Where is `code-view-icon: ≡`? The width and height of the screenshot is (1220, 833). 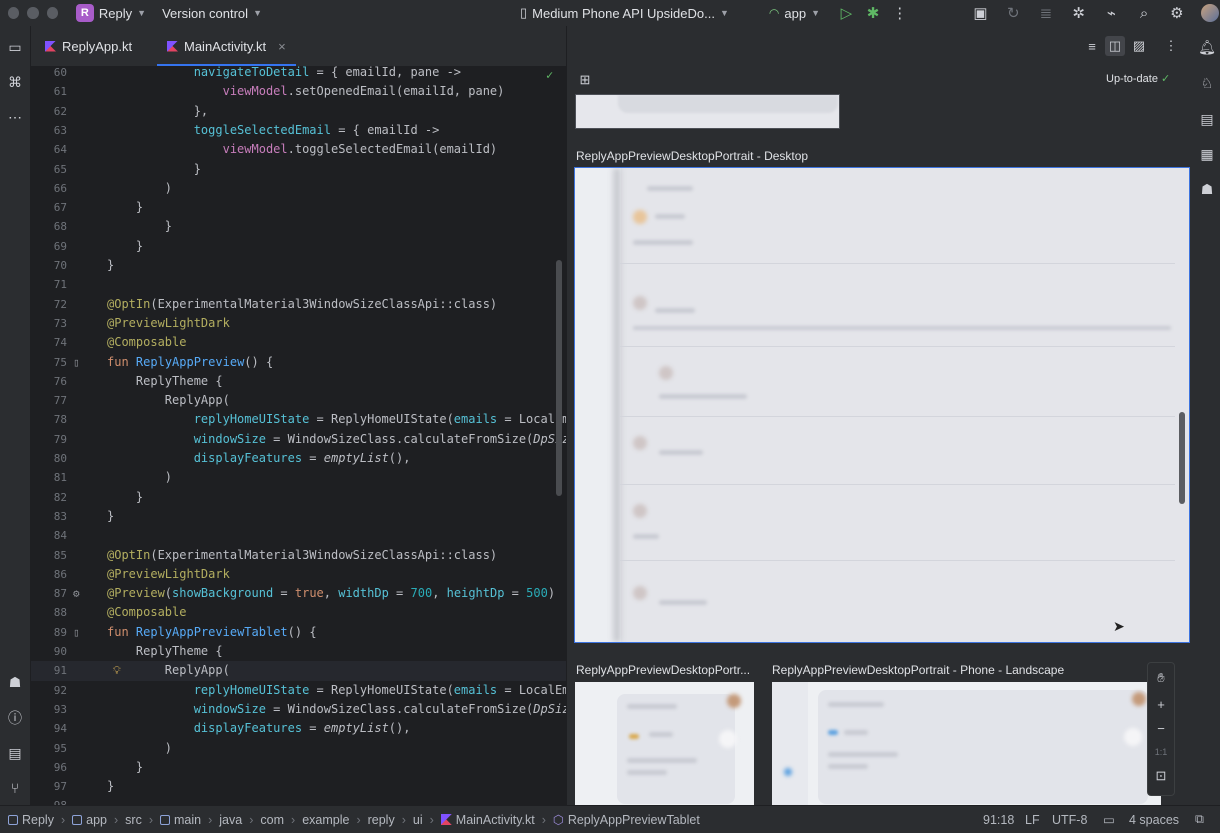
code-view-icon: ≡ is located at coordinates (1092, 46).